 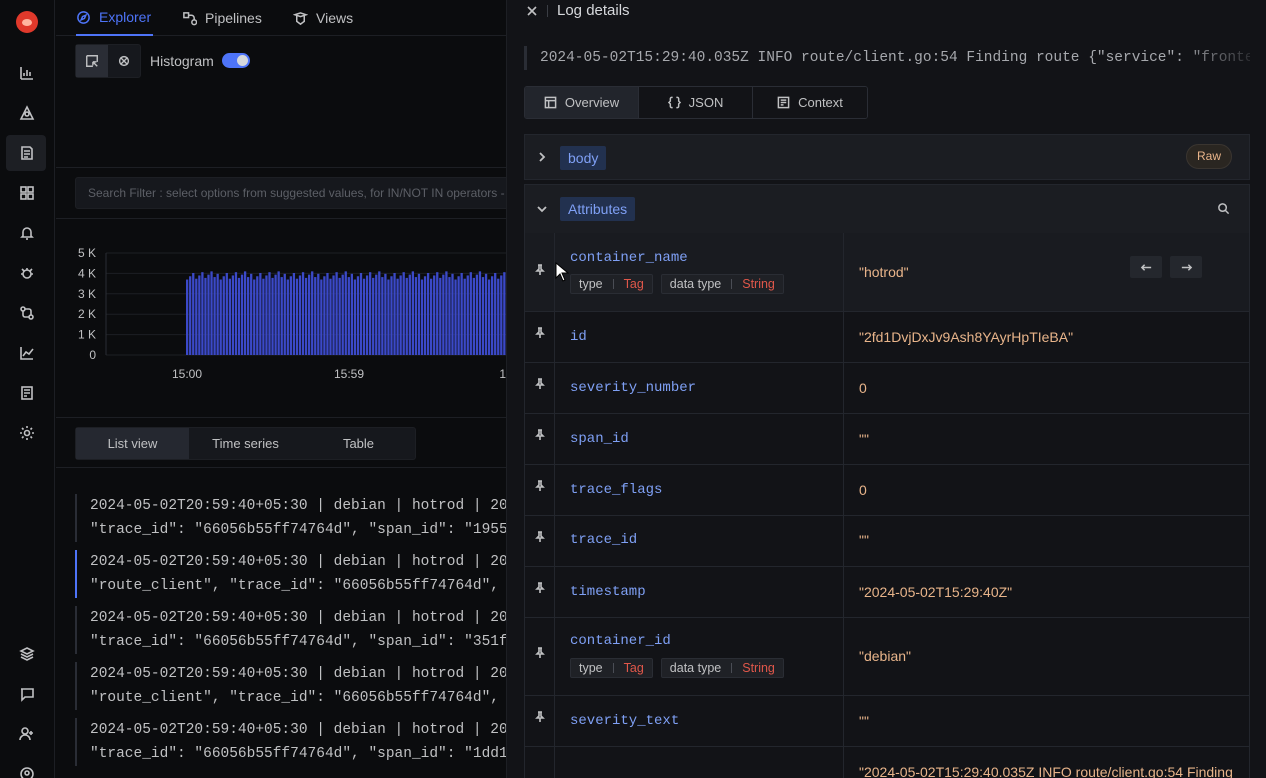 I want to click on usage-chart-icon, so click(x=27, y=353).